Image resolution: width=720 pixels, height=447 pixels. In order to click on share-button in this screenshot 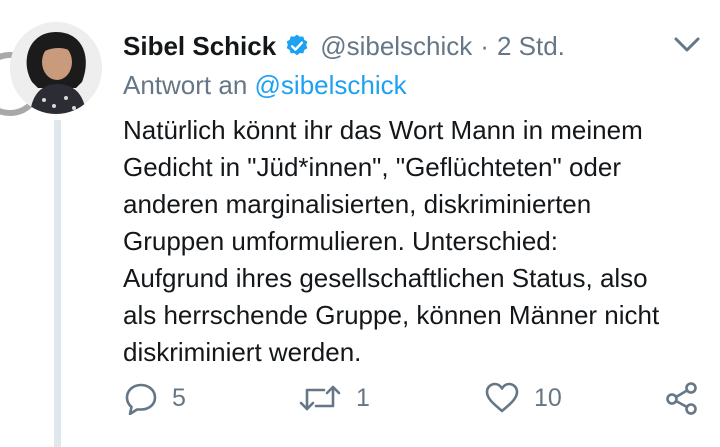, I will do `click(682, 398)`.